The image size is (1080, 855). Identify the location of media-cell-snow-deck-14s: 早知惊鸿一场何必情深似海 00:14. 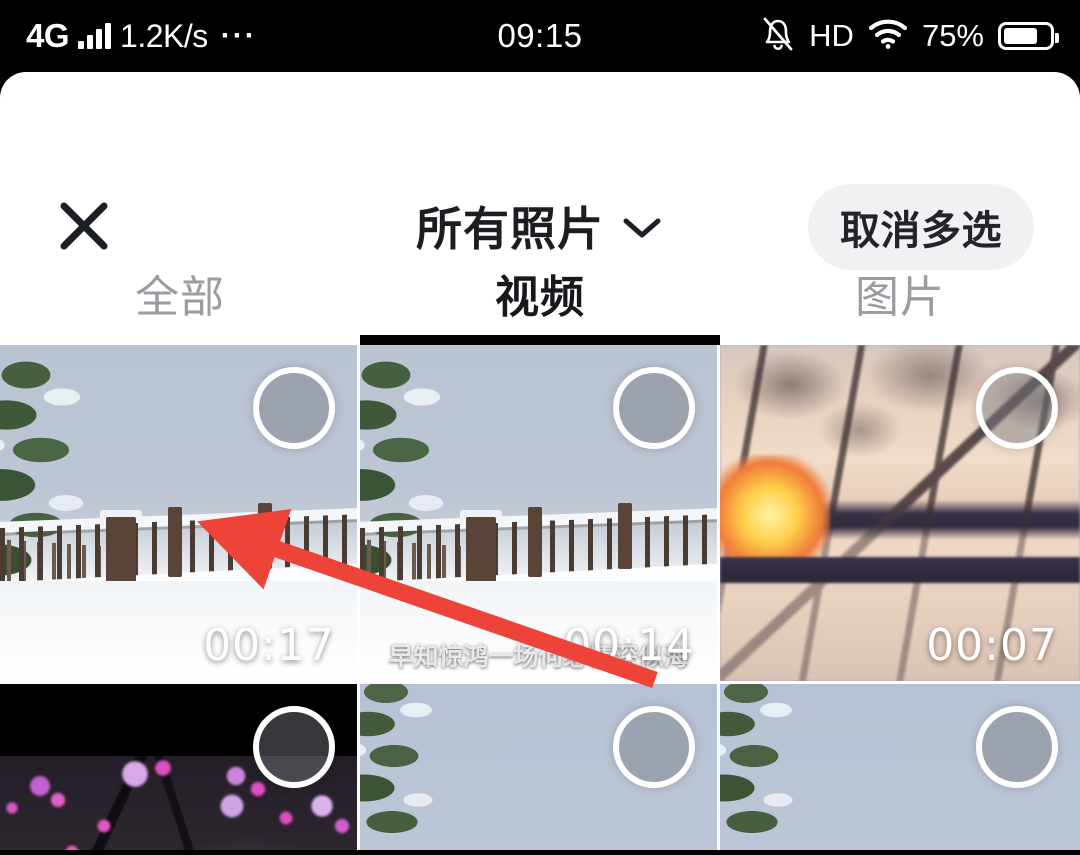
(538, 513).